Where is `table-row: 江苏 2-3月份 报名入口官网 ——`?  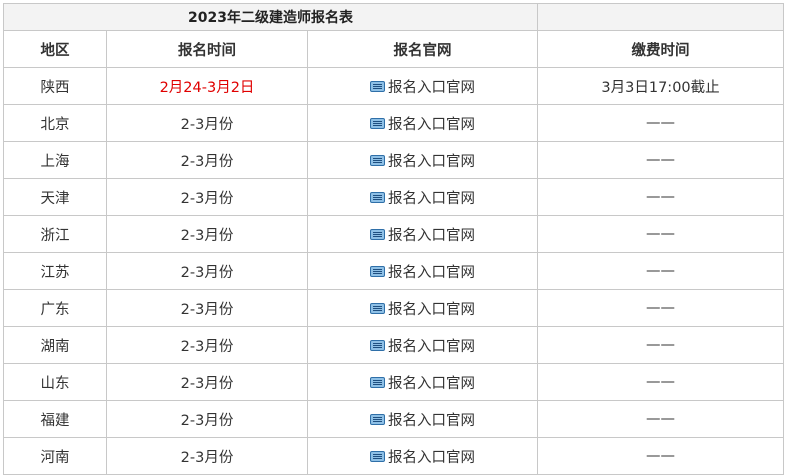
table-row: 江苏 2-3月份 报名入口官网 —— is located at coordinates (394, 271).